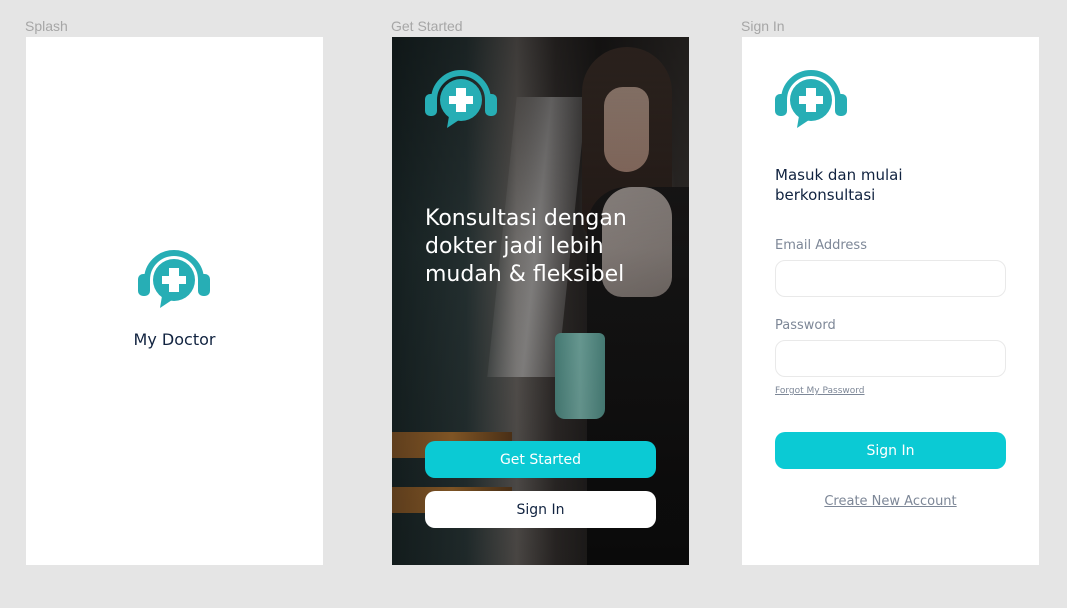 Image resolution: width=1067 pixels, height=608 pixels. What do you see at coordinates (540, 459) in the screenshot?
I see `get-started-button: Get Started` at bounding box center [540, 459].